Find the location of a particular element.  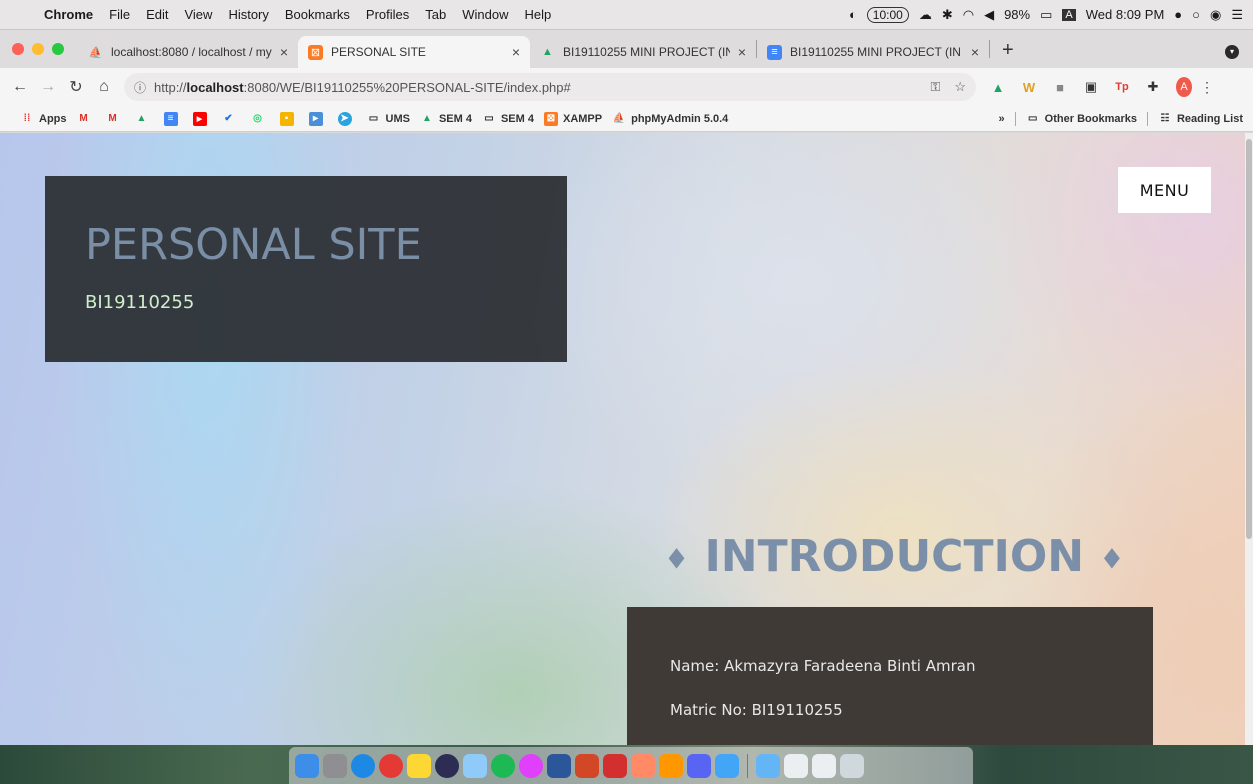

chrome-icon is located at coordinates (391, 765).